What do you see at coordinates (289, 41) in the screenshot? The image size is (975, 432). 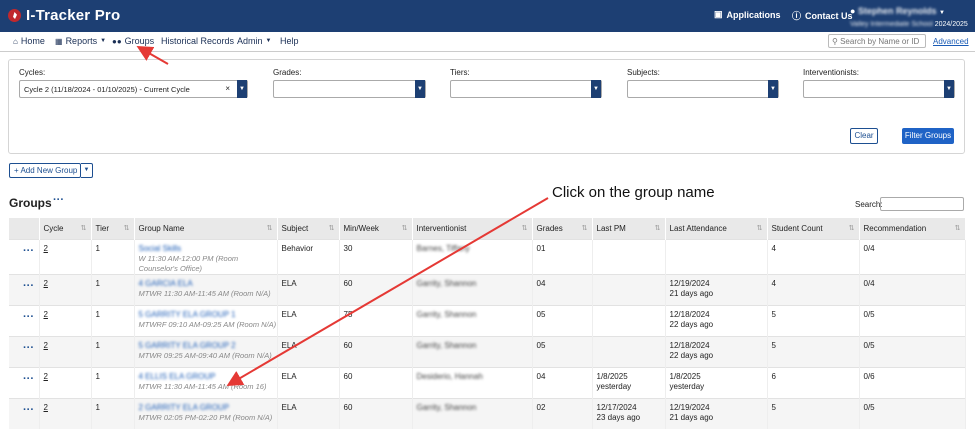 I see `nav-help: Help` at bounding box center [289, 41].